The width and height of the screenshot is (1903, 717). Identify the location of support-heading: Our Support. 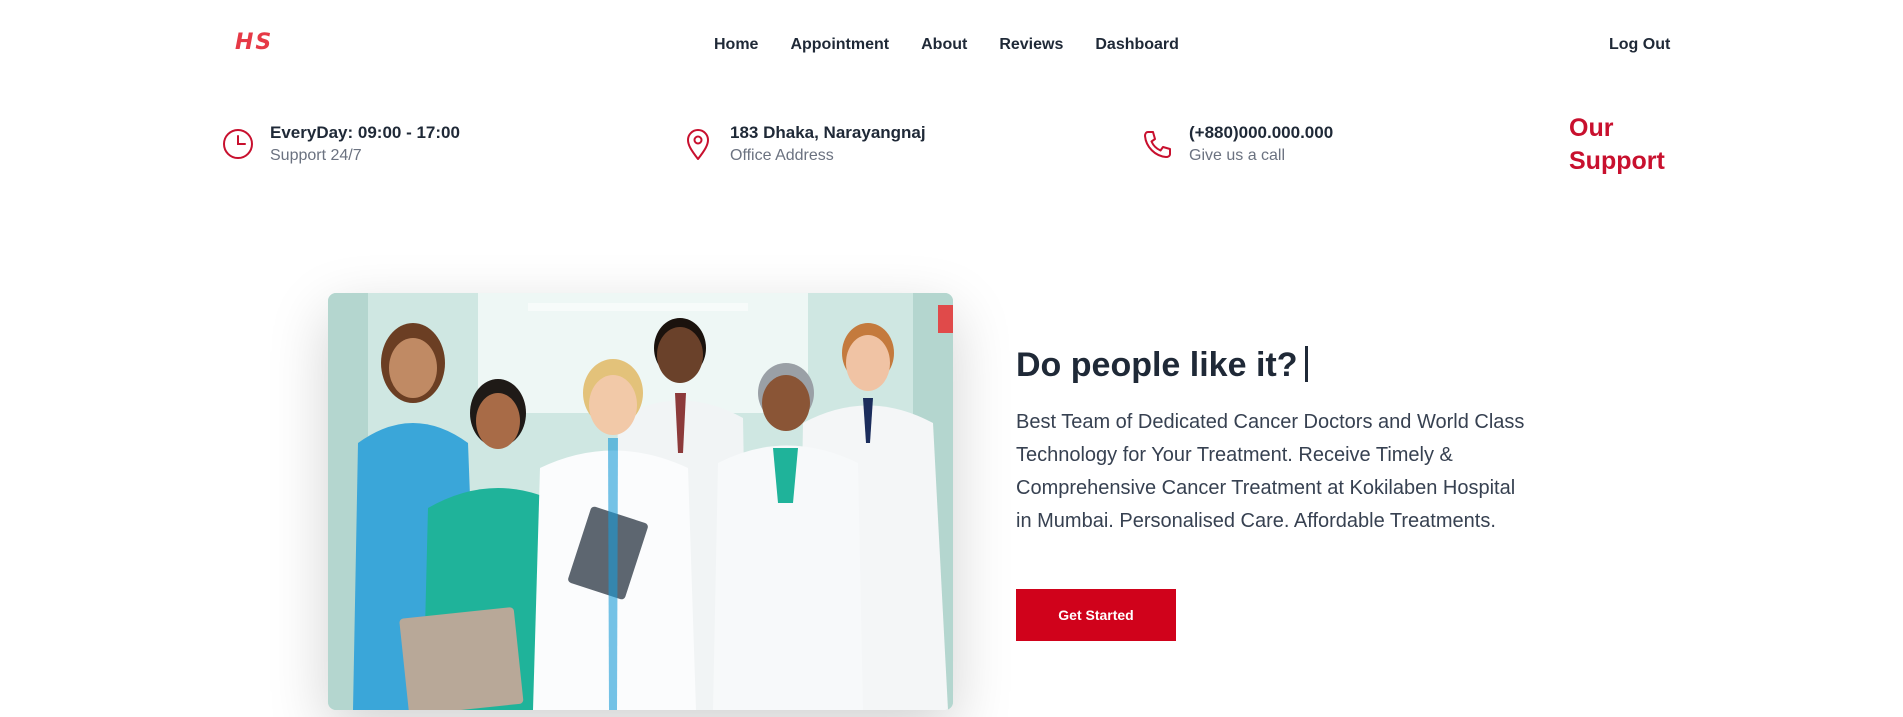
(1629, 145).